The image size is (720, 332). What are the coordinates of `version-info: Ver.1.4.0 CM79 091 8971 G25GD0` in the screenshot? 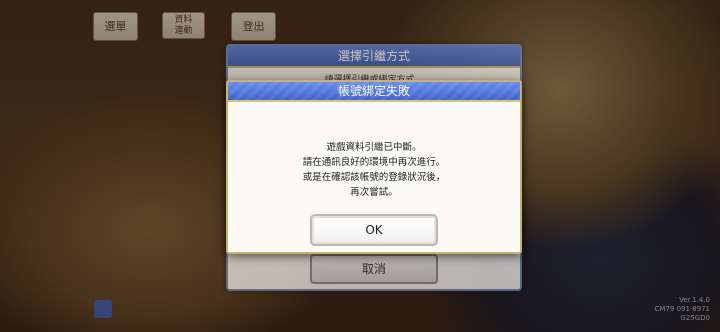 It's located at (682, 309).